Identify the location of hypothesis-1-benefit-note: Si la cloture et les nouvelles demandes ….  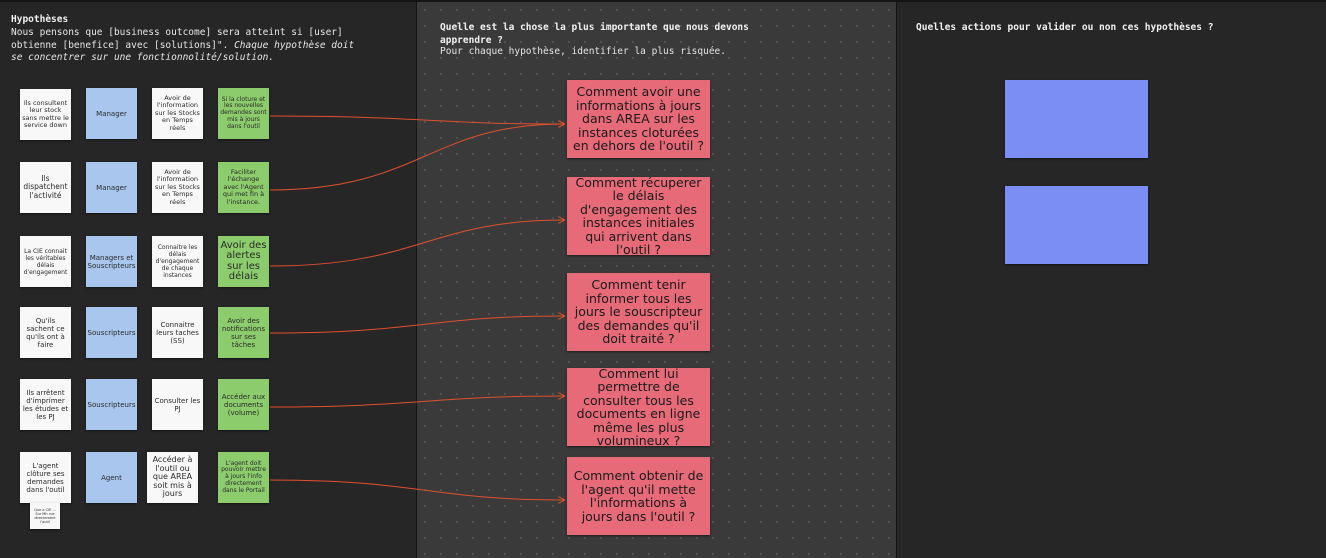
(243, 113).